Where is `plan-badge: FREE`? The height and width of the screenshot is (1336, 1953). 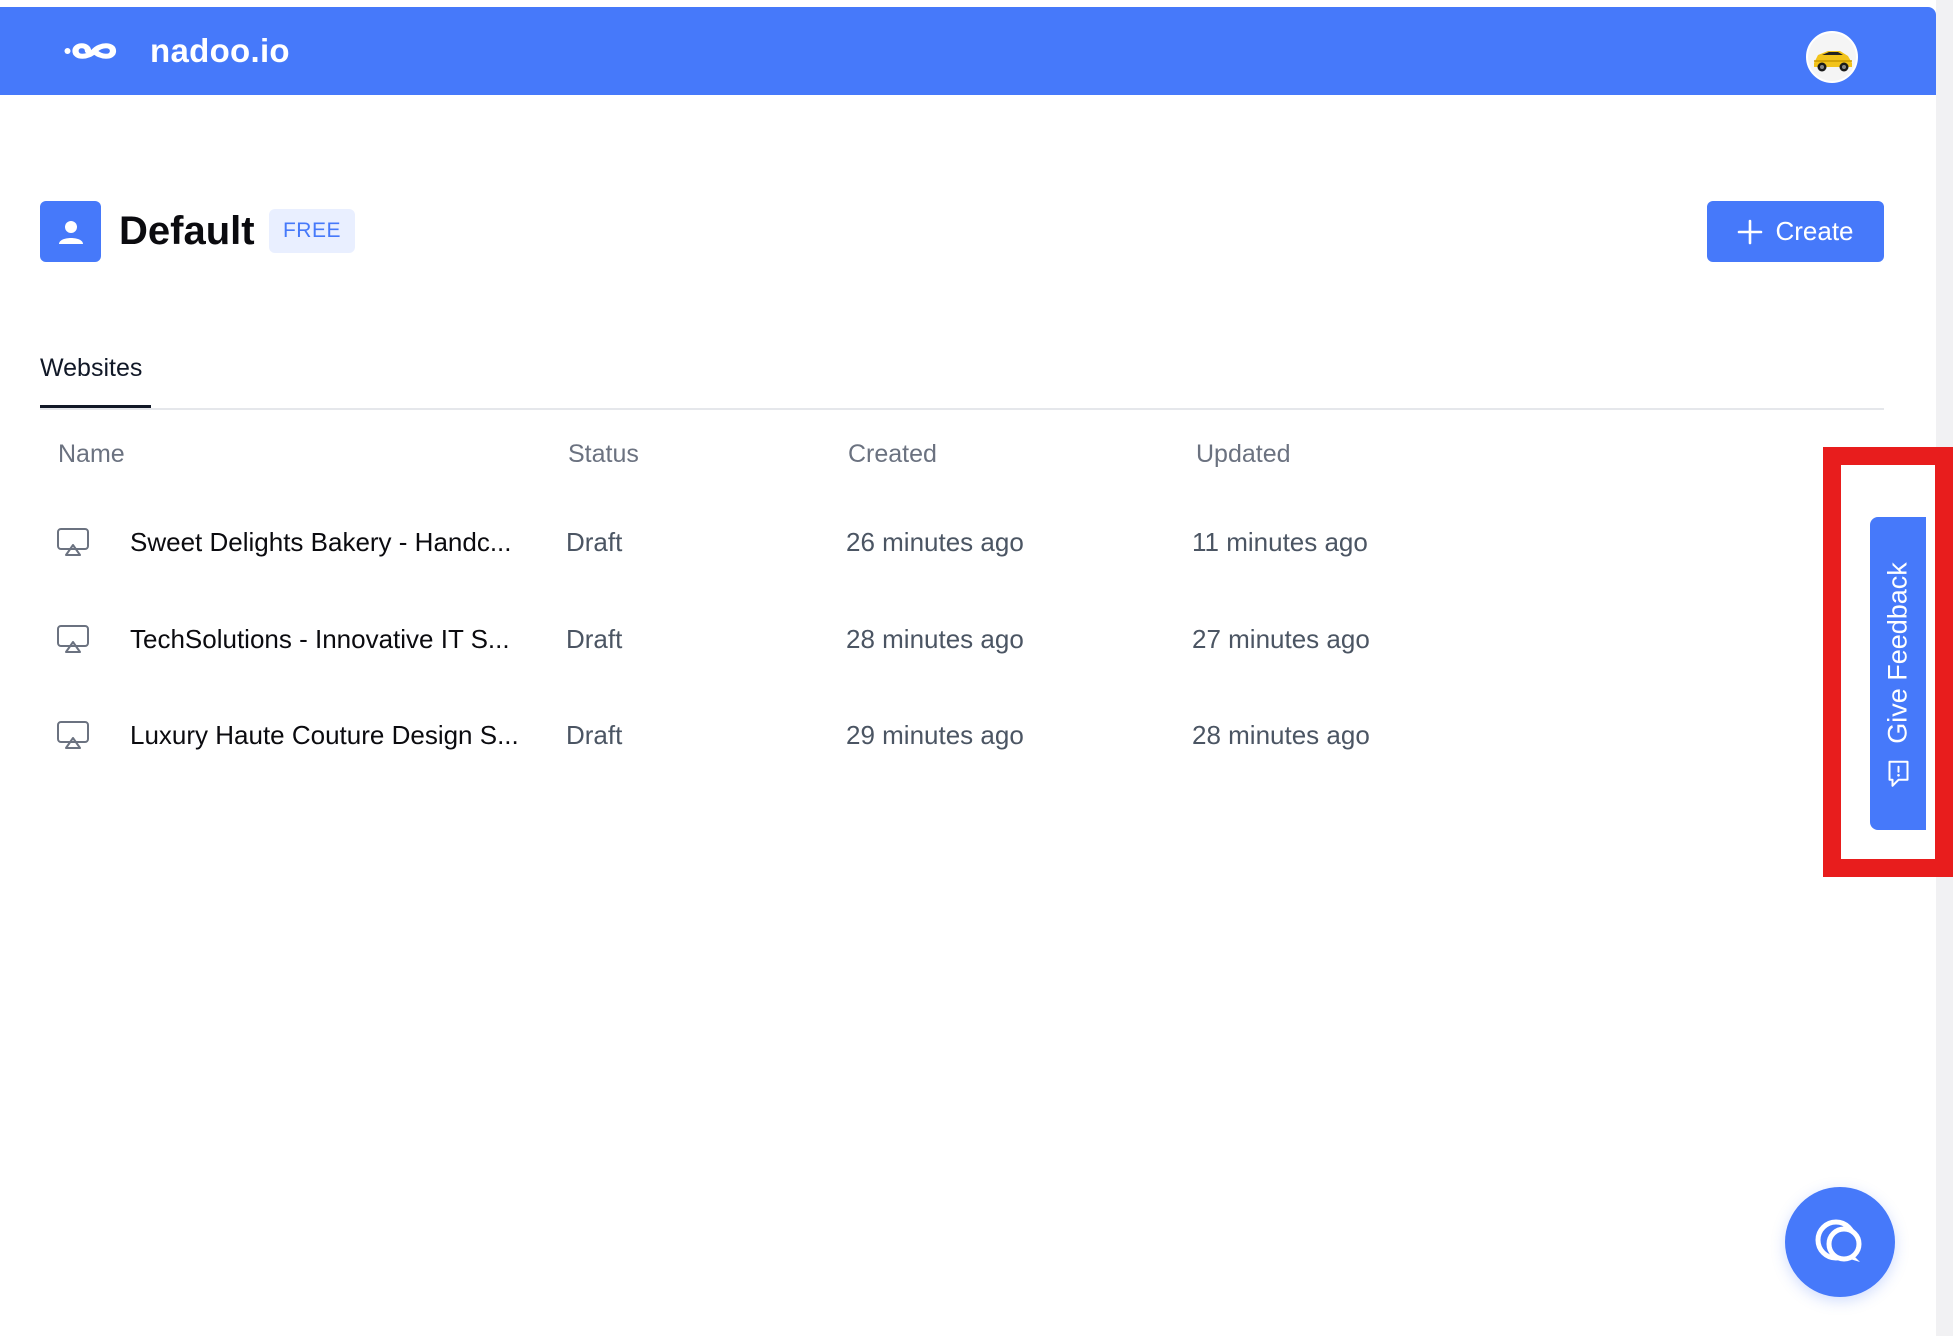 plan-badge: FREE is located at coordinates (312, 231).